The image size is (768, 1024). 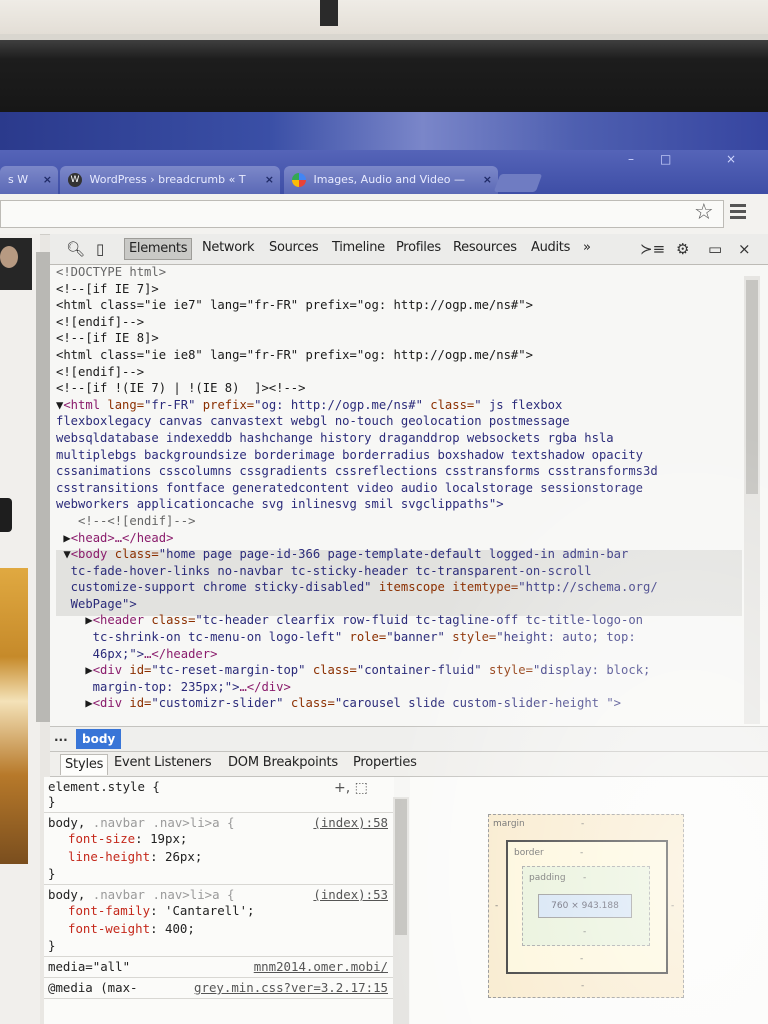 What do you see at coordinates (585, 906) in the screenshot?
I see `box-model-content: 760 × 943.188` at bounding box center [585, 906].